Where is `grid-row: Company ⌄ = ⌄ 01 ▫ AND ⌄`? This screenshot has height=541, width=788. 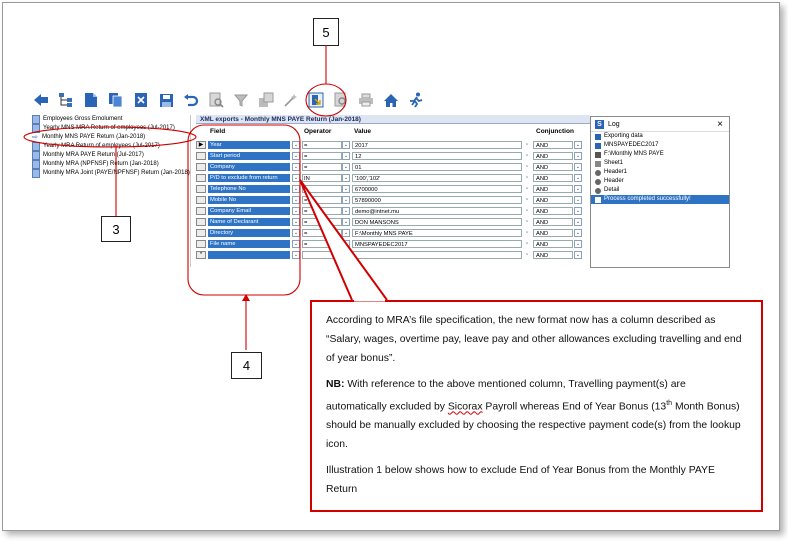
grid-row: Company ⌄ = ⌄ 01 ▫ AND ⌄ is located at coordinates (393, 167).